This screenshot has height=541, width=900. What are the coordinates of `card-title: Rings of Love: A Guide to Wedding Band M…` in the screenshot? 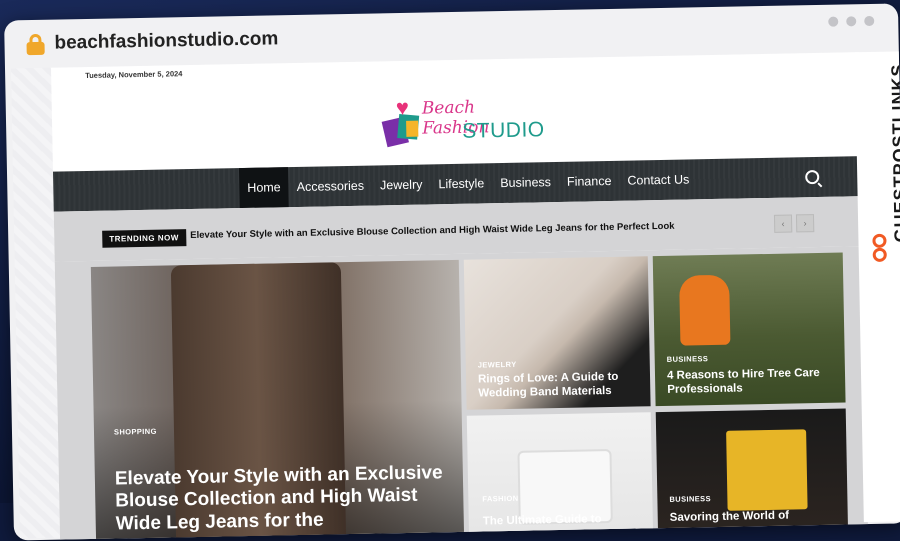 It's located at (562, 386).